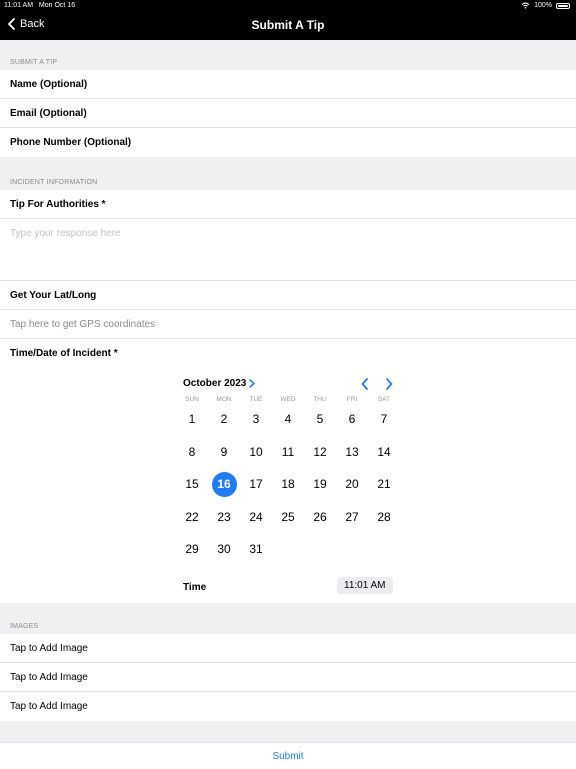 The image size is (576, 769). I want to click on weekday-label: WED, so click(288, 399).